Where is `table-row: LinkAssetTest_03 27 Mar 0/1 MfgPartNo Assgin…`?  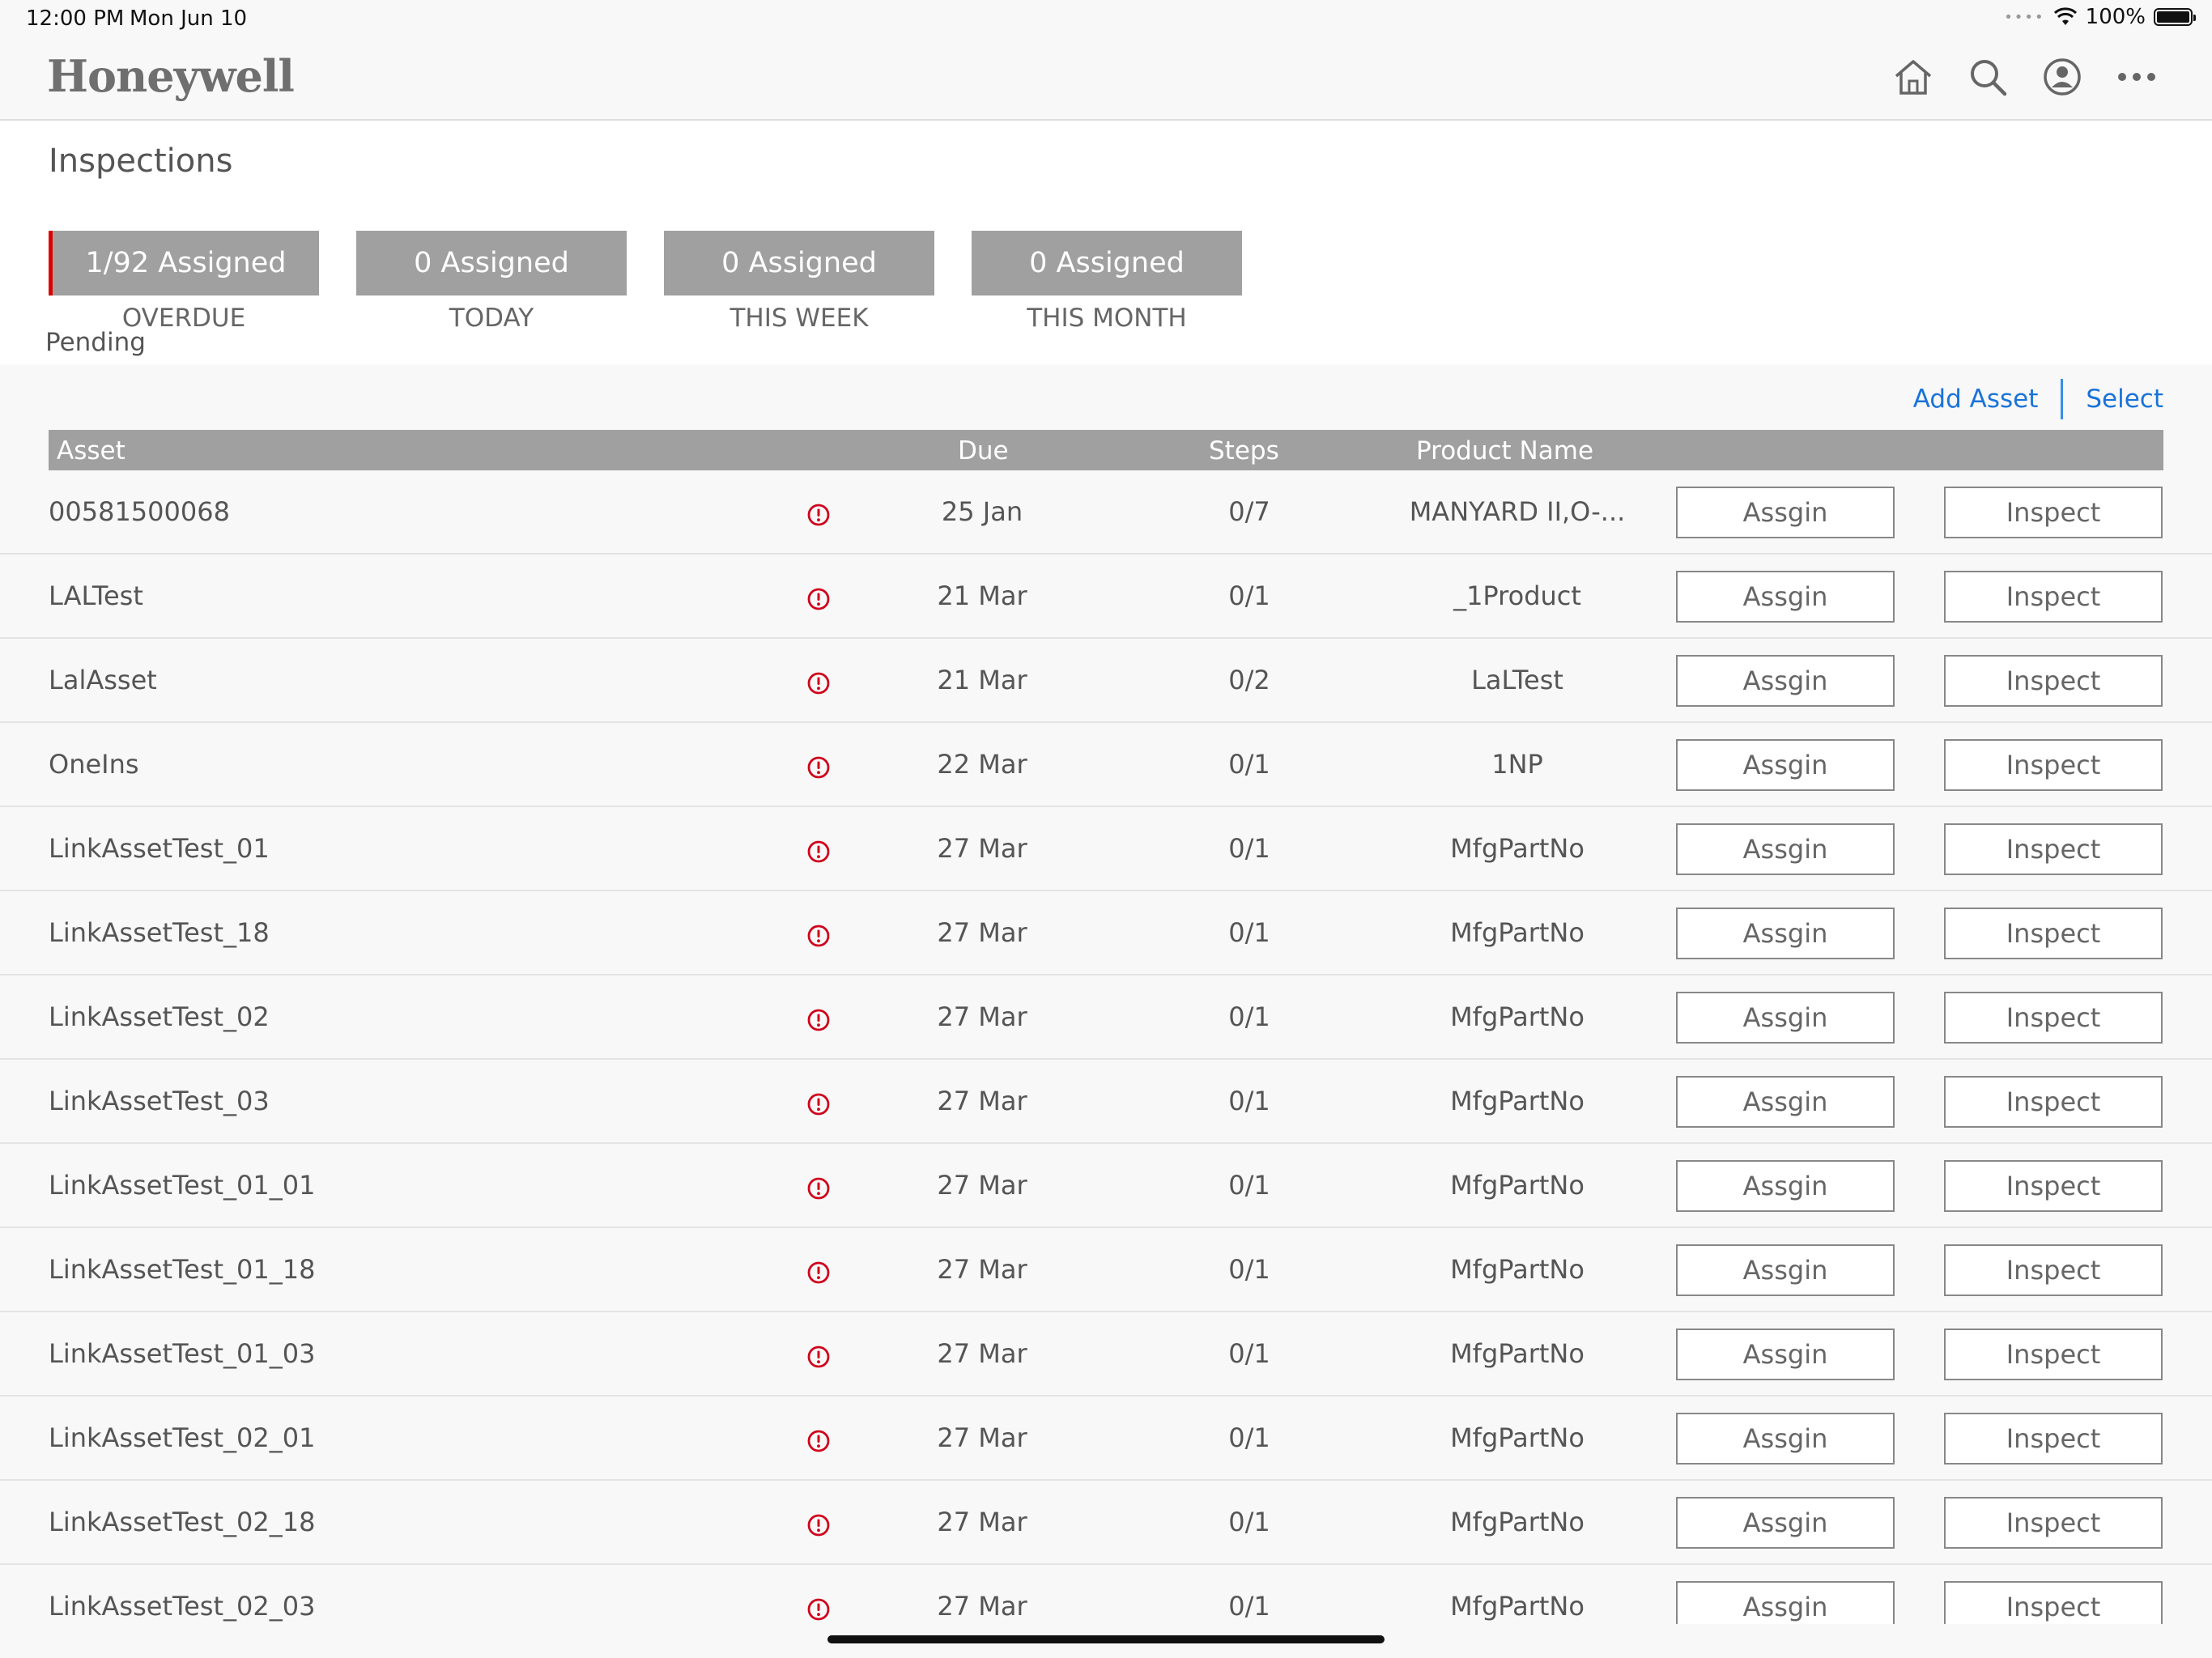
table-row: LinkAssetTest_03 27 Mar 0/1 MfgPartNo Assgin… is located at coordinates (1106, 1102).